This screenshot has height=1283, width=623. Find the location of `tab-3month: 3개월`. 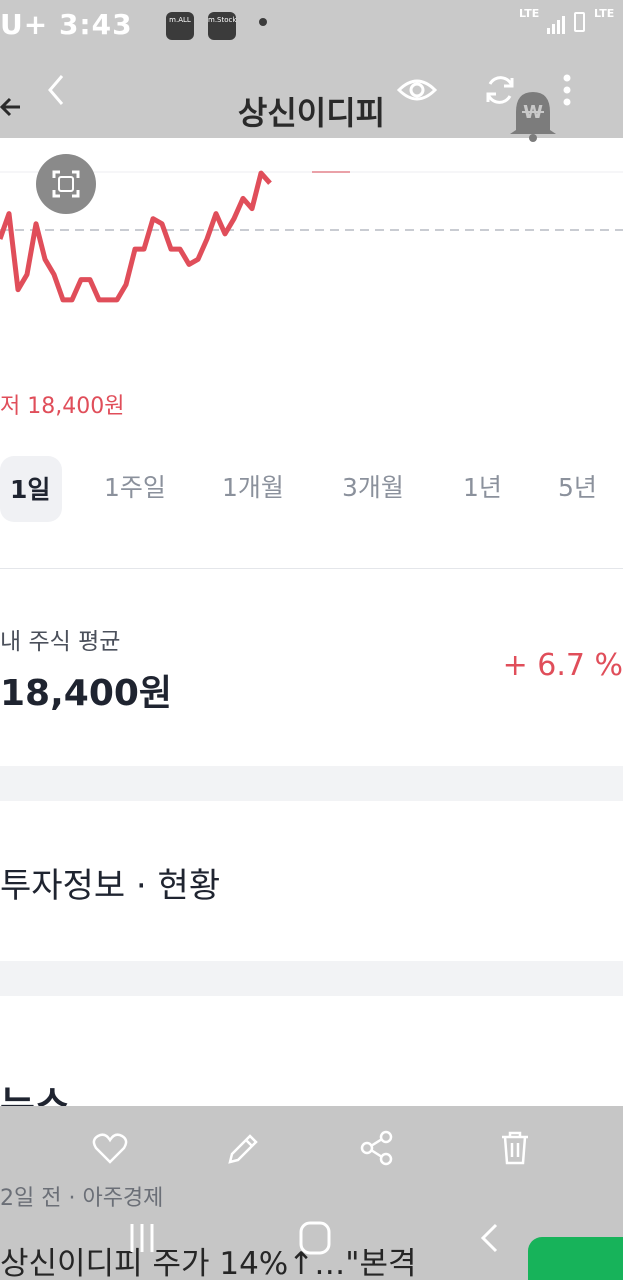

tab-3month: 3개월 is located at coordinates (373, 486).